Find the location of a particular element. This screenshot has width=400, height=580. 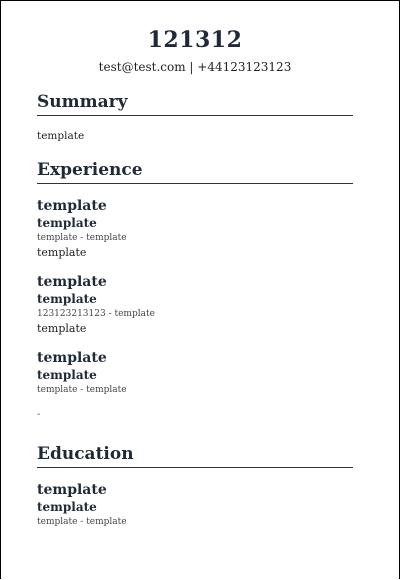

education-item-title: template is located at coordinates (72, 490).